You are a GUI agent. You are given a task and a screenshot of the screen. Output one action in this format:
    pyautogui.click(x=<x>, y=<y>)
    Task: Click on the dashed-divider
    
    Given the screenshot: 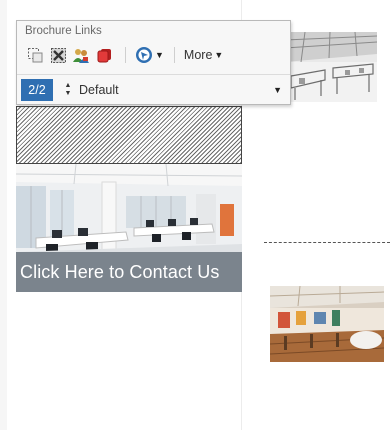 What is the action you would take?
    pyautogui.click(x=327, y=242)
    